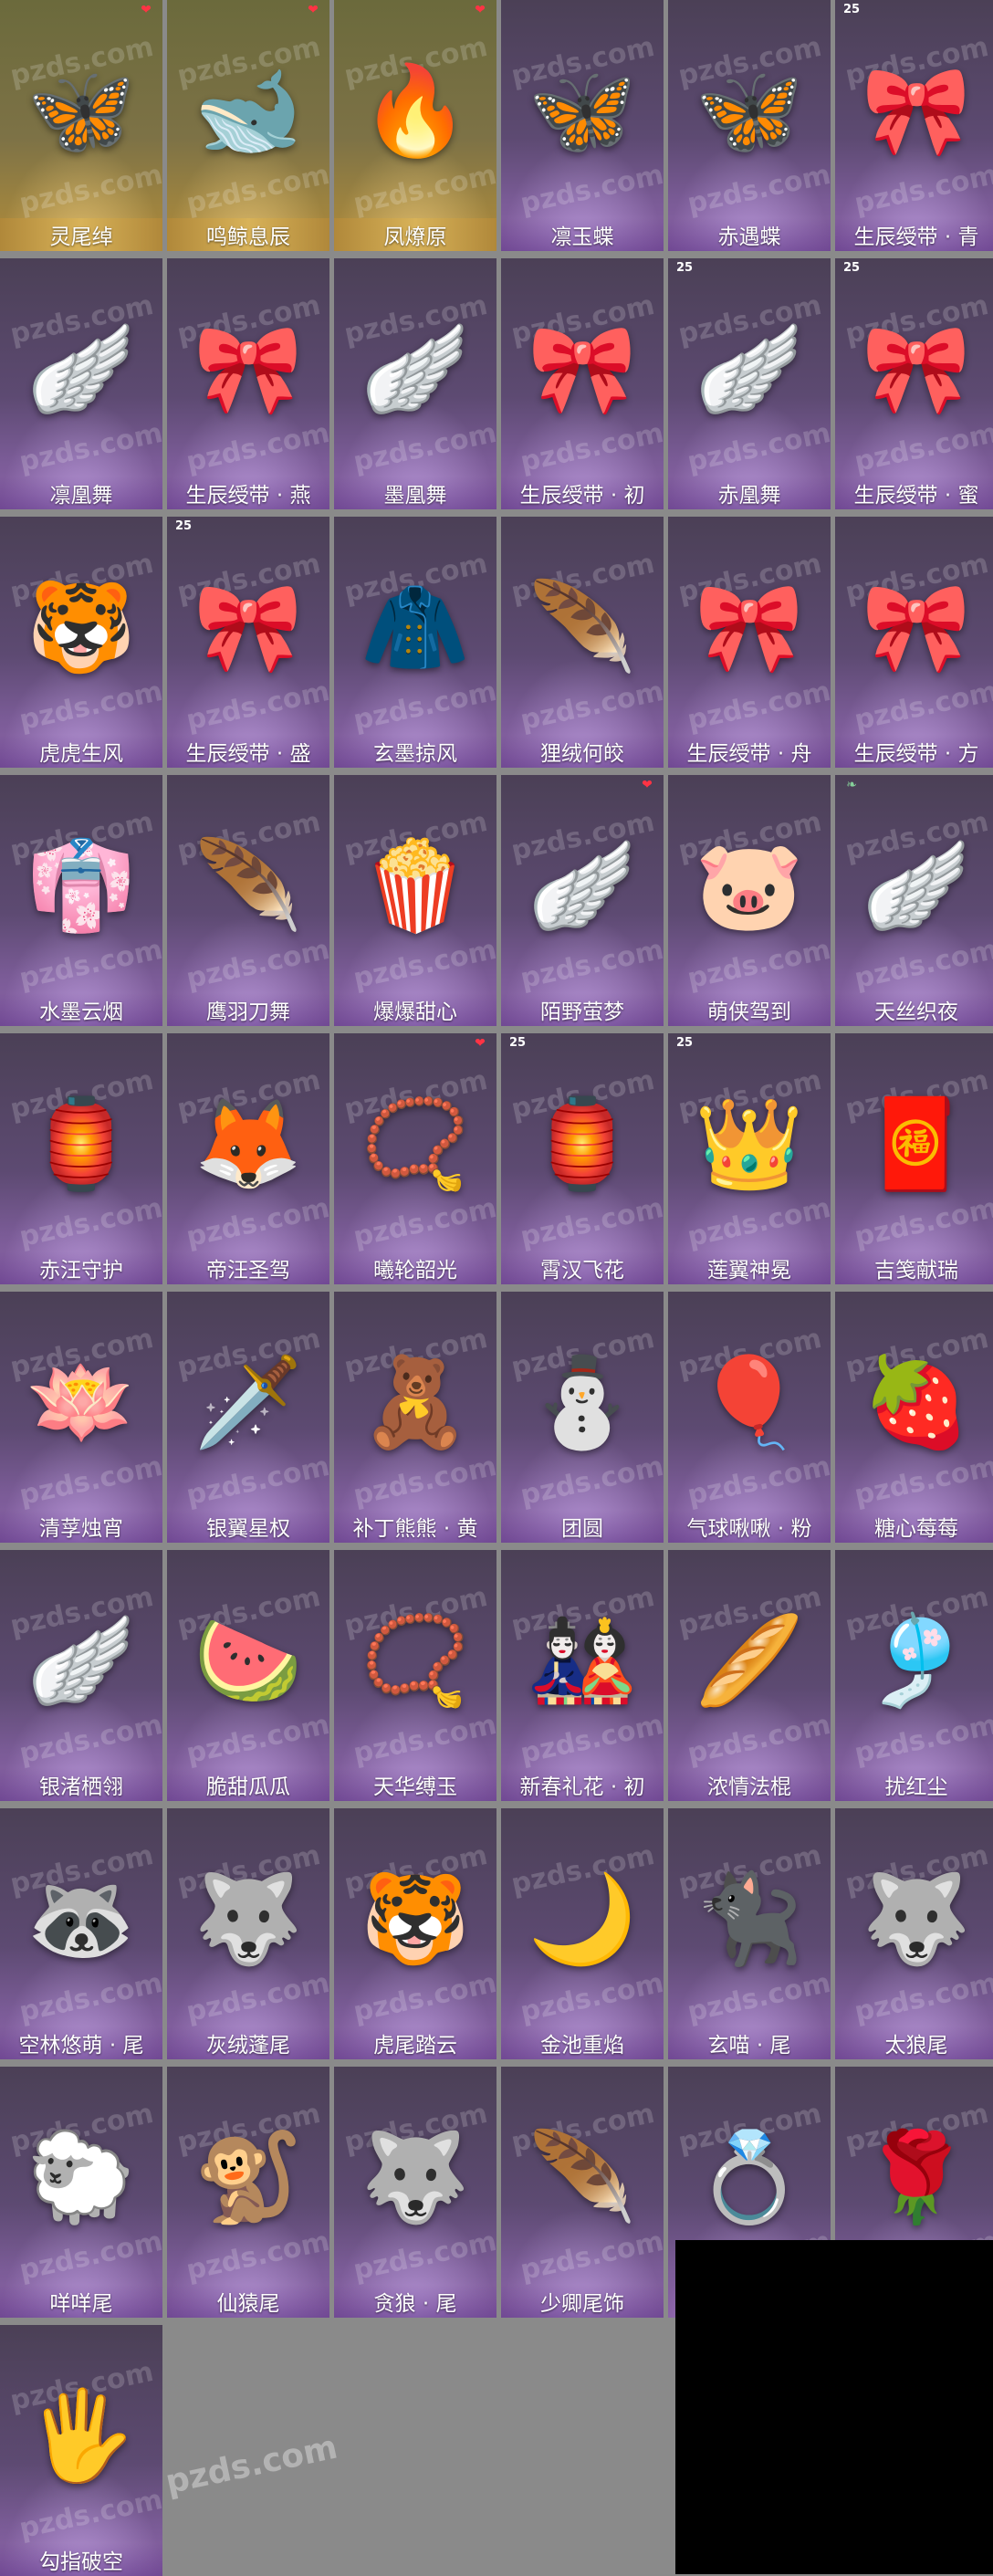 The width and height of the screenshot is (993, 2576). What do you see at coordinates (81, 492) in the screenshot?
I see `item-label: 凛凰舞` at bounding box center [81, 492].